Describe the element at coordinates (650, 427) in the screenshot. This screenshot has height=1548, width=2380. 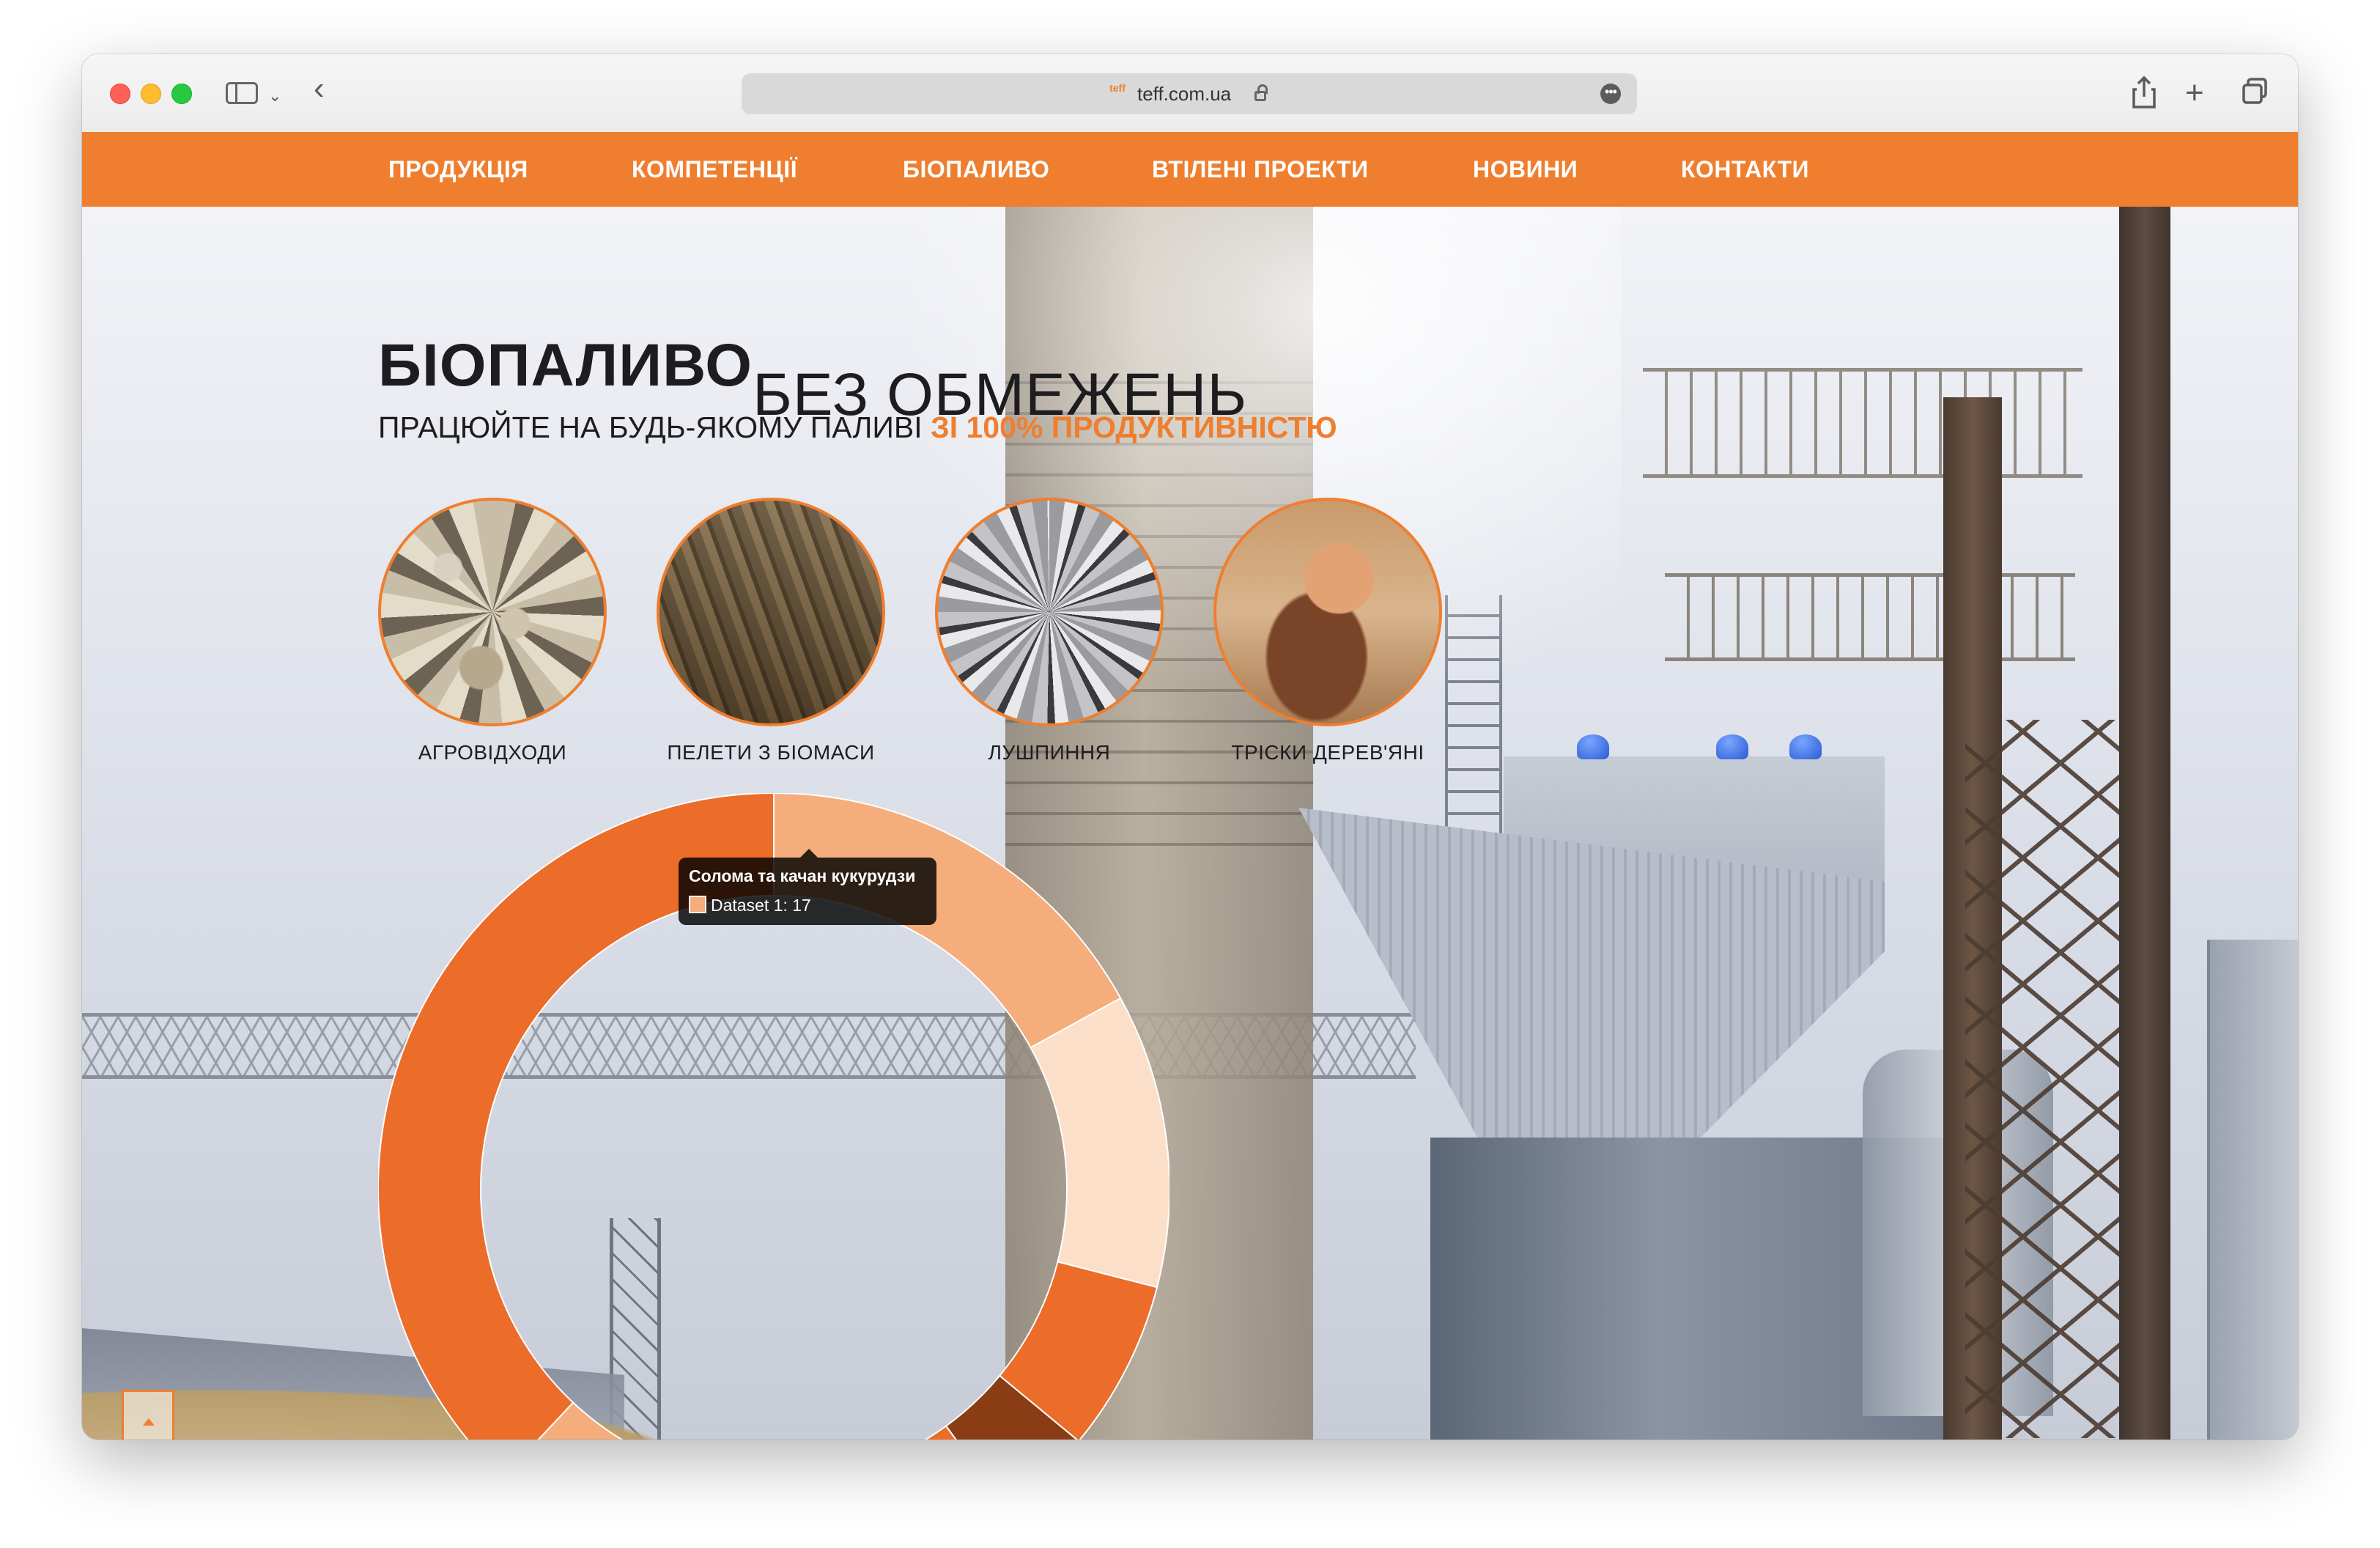
I see `subtitle-plain: ПРАЦЮЙТЕ НА БУДЬ-ЯКОМУ ПАЛИВІ` at that location.